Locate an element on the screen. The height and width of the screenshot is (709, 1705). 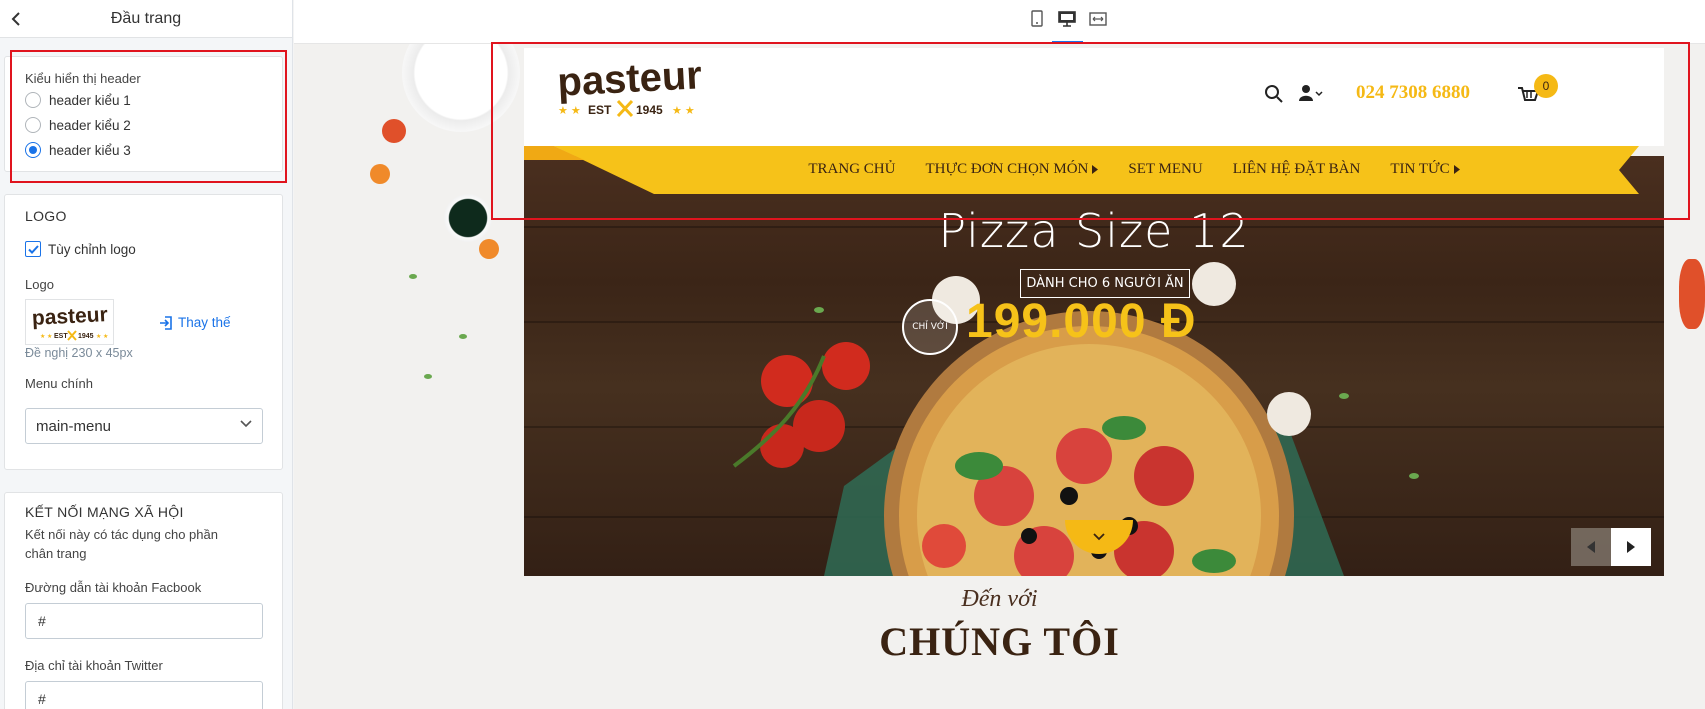
radio-header-style-3: header kiểu 3 is located at coordinates (78, 150).